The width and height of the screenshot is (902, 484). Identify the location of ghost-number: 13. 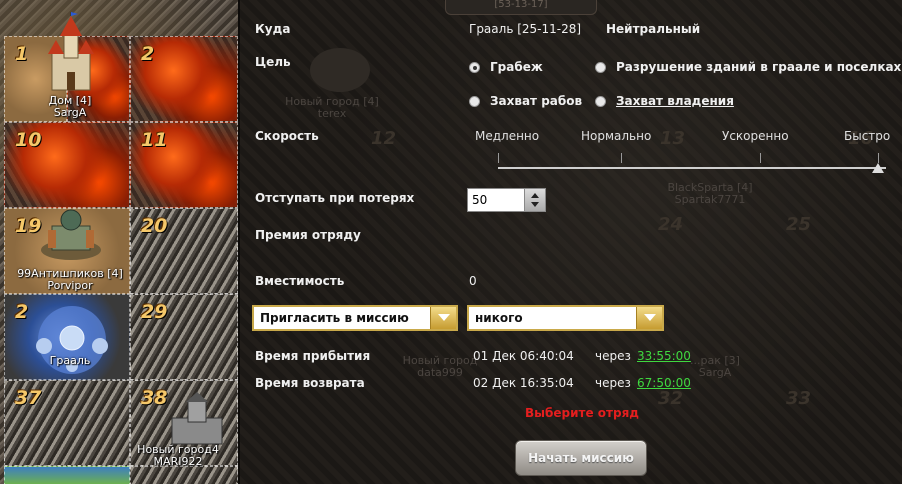
(673, 138).